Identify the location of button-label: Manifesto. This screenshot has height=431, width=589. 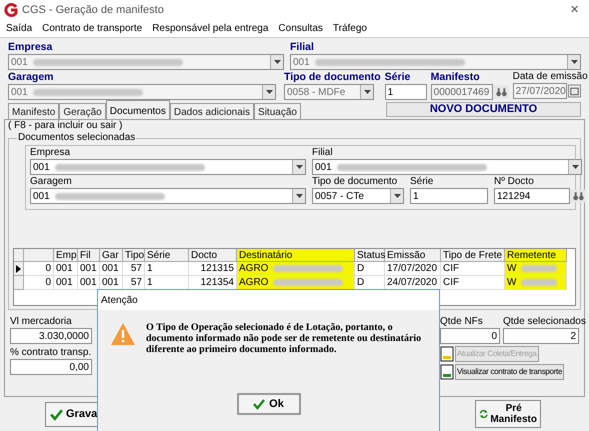
(513, 419).